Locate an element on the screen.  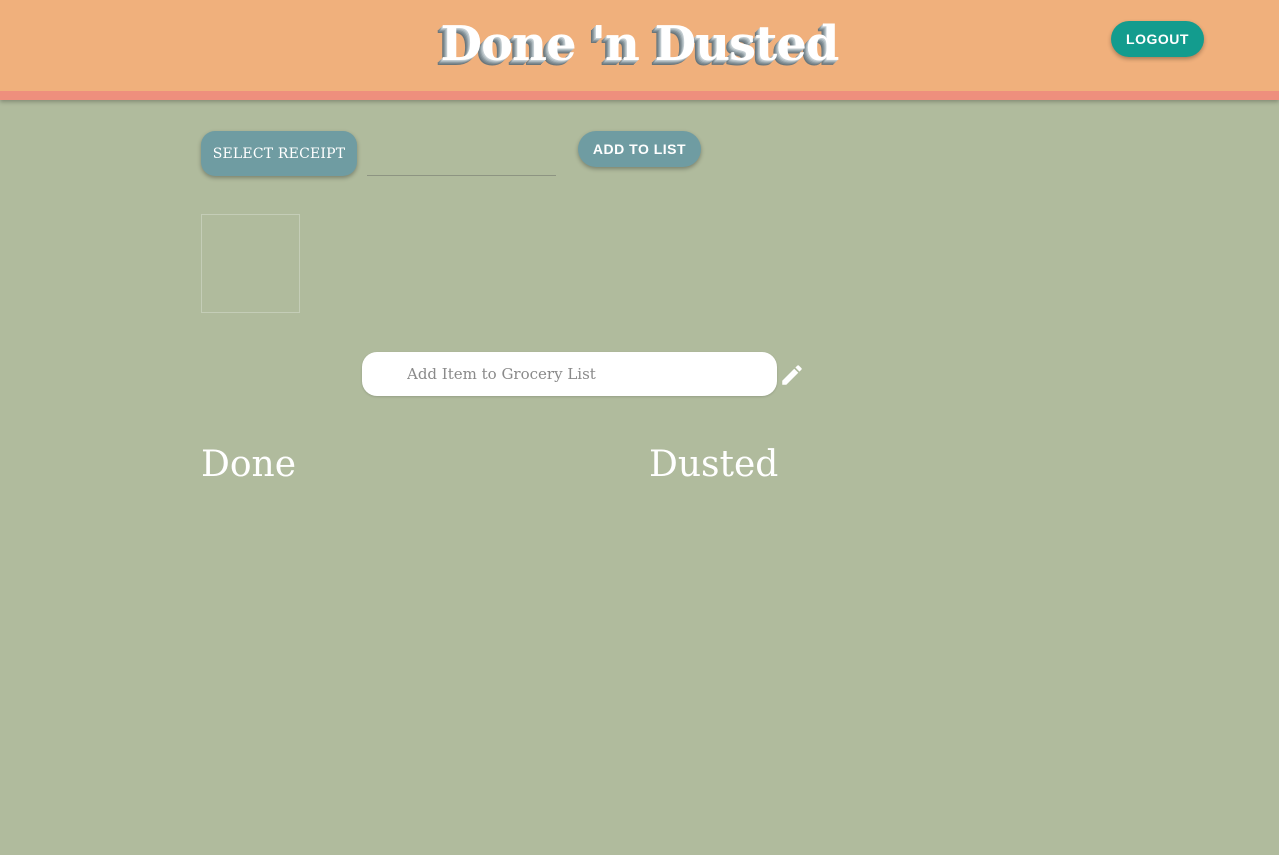
add-to-list-button: ADD TO LIST is located at coordinates (639, 149).